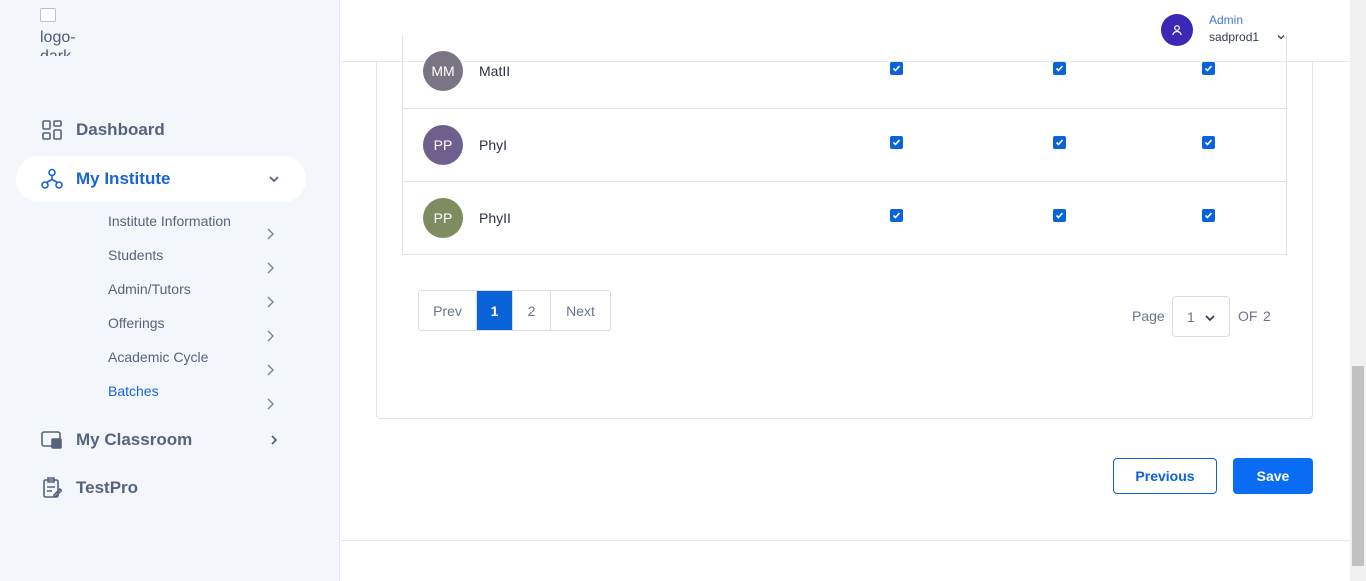 The height and width of the screenshot is (581, 1366). Describe the element at coordinates (495, 310) in the screenshot. I see `pagination-page-1: 1` at that location.